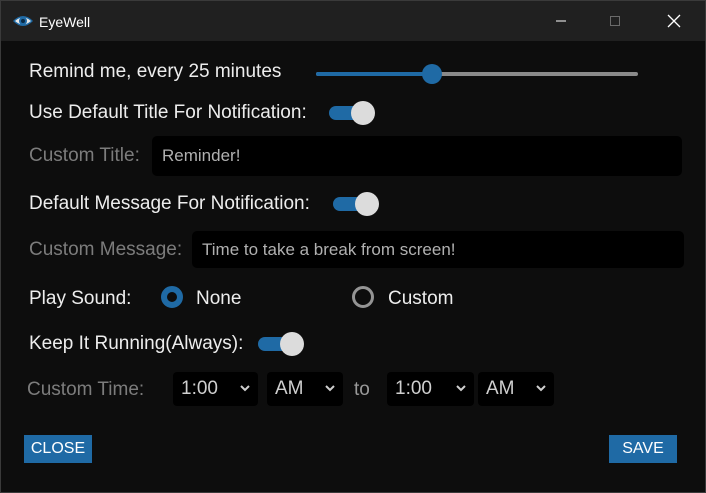 The width and height of the screenshot is (706, 493). I want to click on reminder-slider, so click(477, 74).